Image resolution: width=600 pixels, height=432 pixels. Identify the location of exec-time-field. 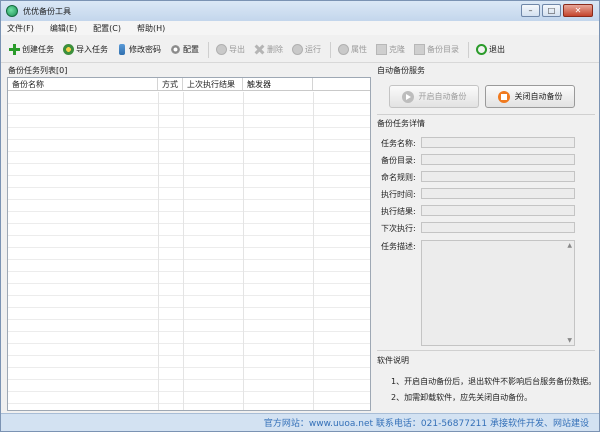
(498, 193).